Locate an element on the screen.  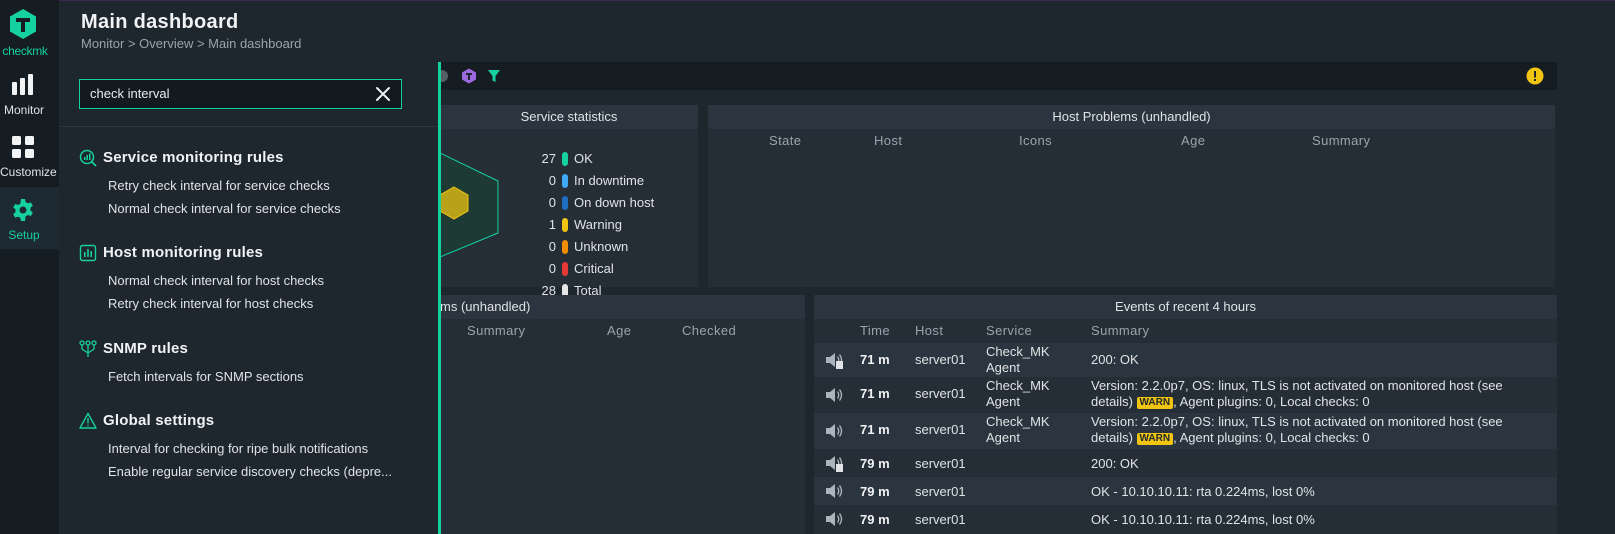
result-group-title: Service monitoring rules is located at coordinates (193, 157).